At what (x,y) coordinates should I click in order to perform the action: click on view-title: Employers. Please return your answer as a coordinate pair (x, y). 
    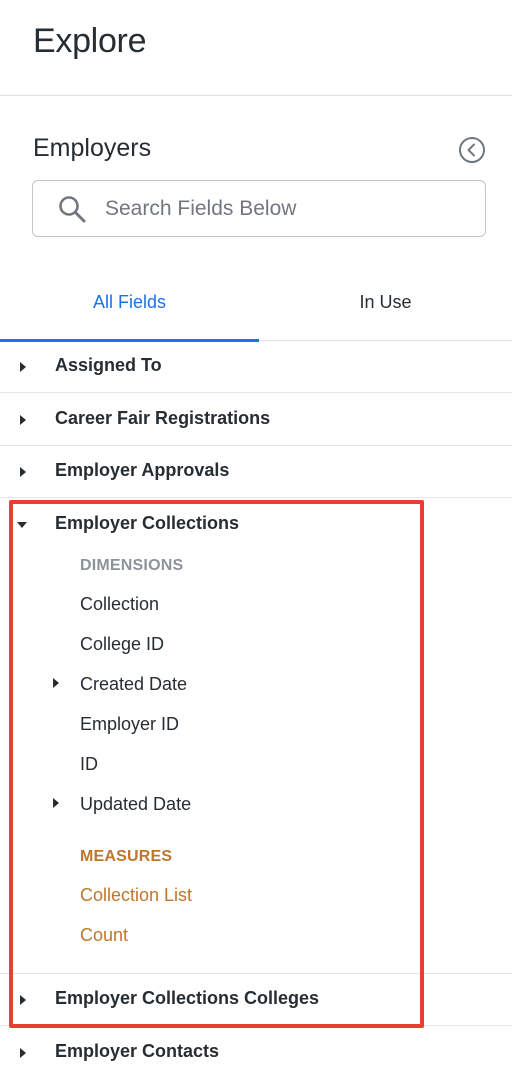
    Looking at the image, I should click on (92, 148).